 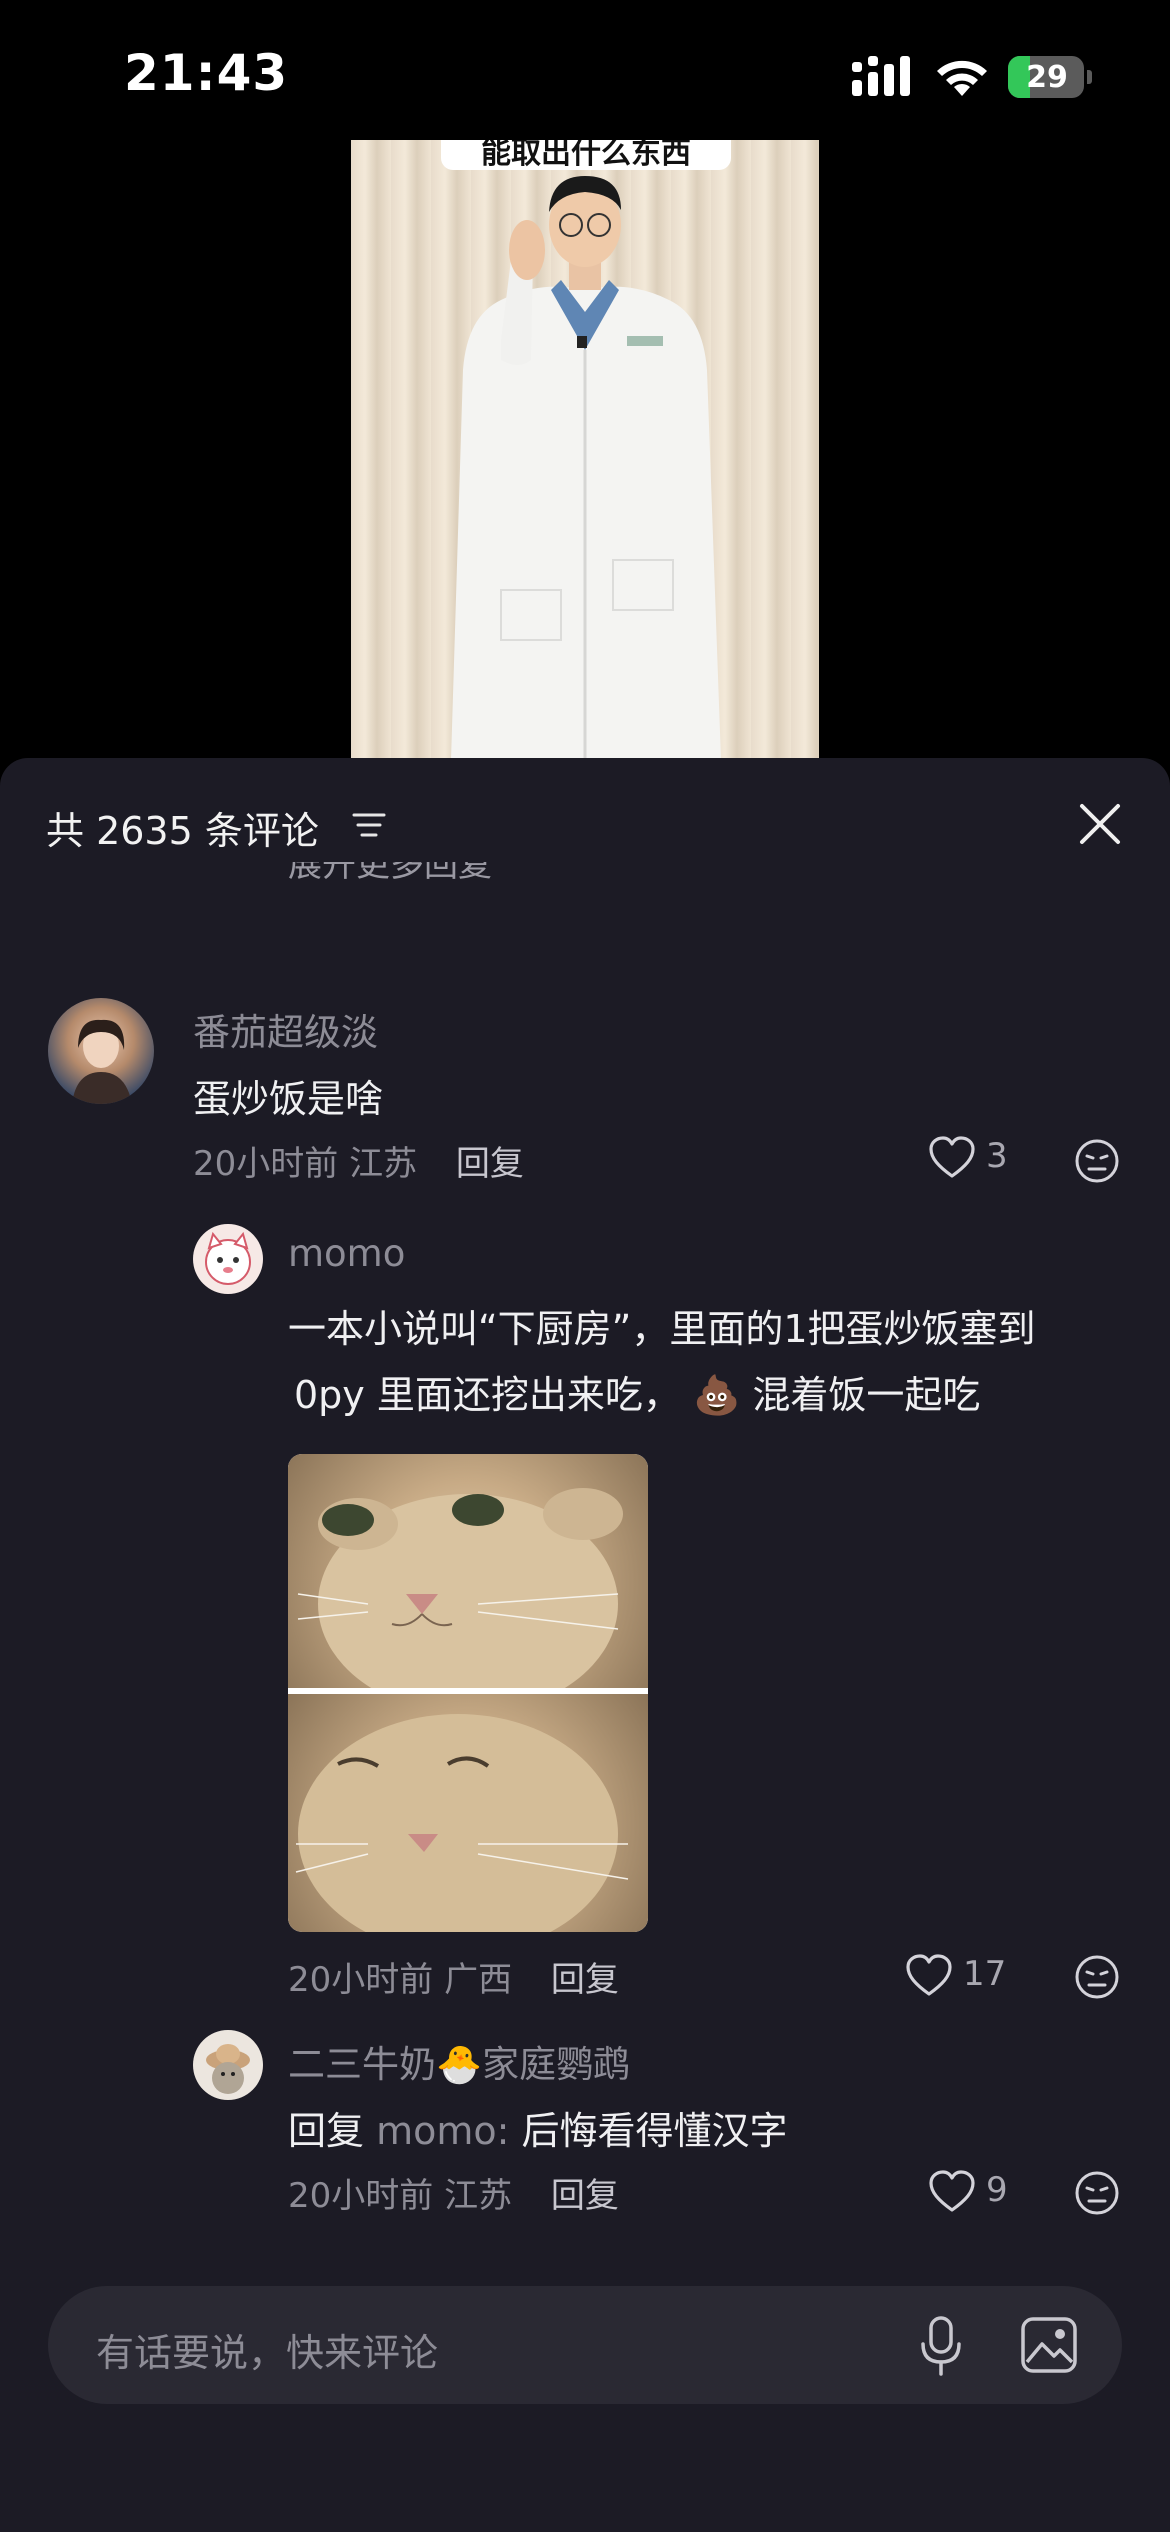 I want to click on username-suffix: 家庭鹦鹉, so click(x=556, y=2064).